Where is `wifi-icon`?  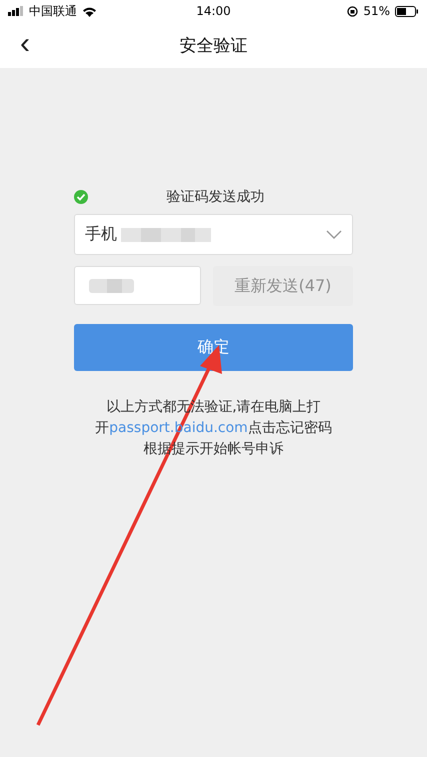
wifi-icon is located at coordinates (89, 11).